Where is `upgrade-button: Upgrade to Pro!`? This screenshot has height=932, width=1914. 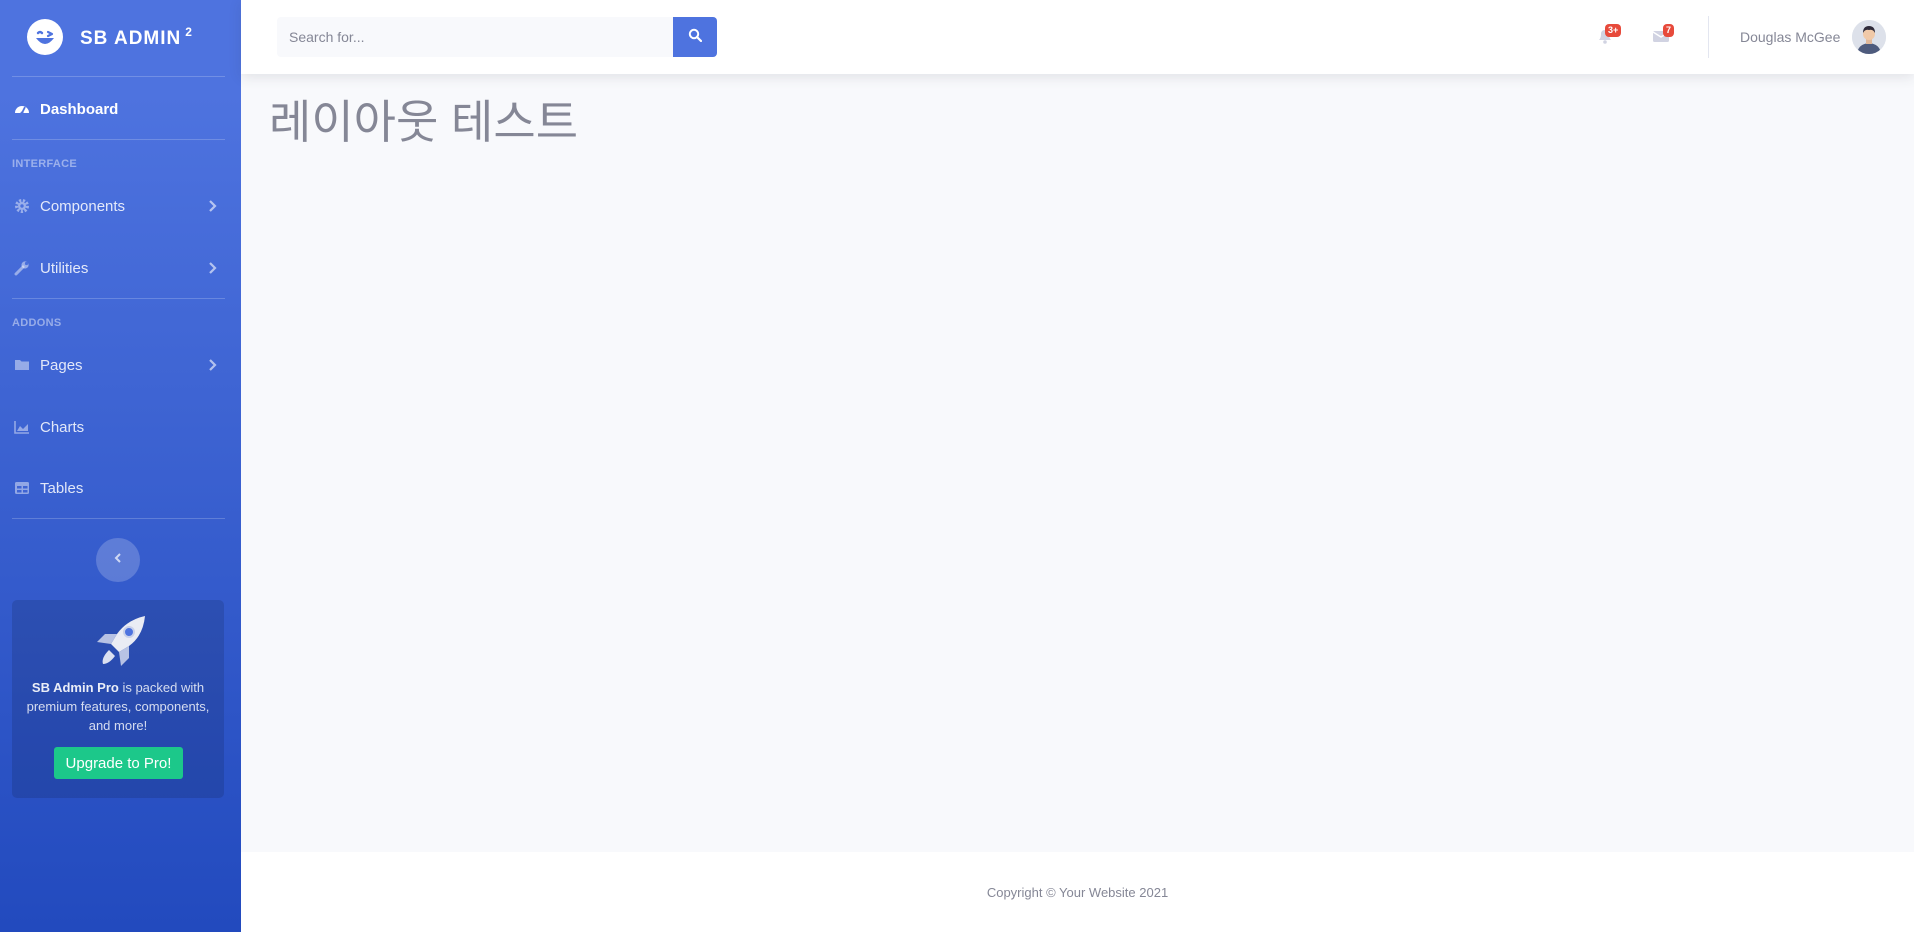 upgrade-button: Upgrade to Pro! is located at coordinates (118, 763).